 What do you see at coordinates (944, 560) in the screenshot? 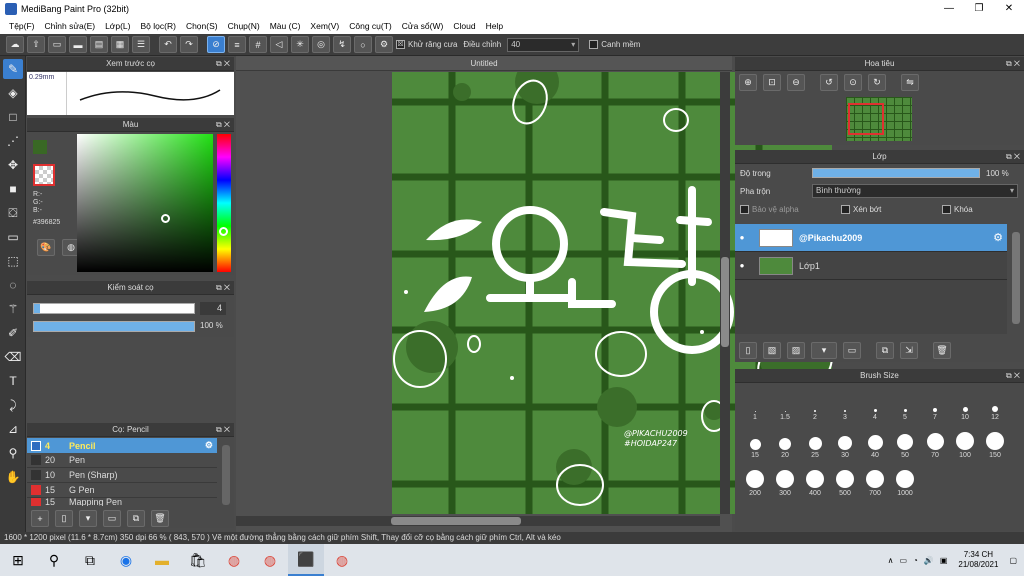
I see `language-icon: ▣` at bounding box center [944, 560].